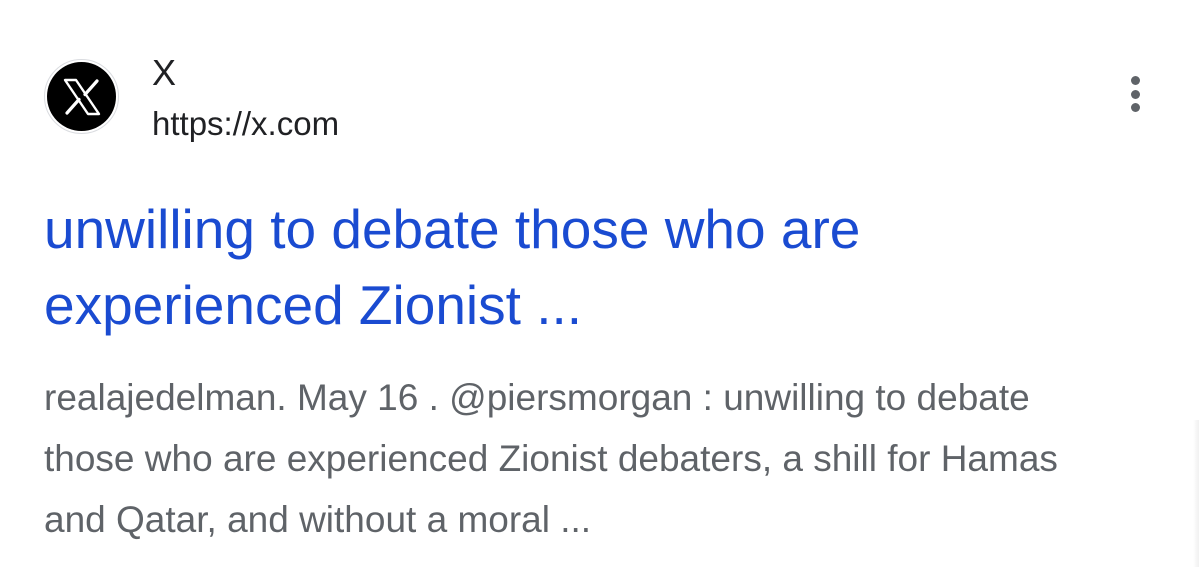  What do you see at coordinates (245, 124) in the screenshot?
I see `site-url: https://x.com` at bounding box center [245, 124].